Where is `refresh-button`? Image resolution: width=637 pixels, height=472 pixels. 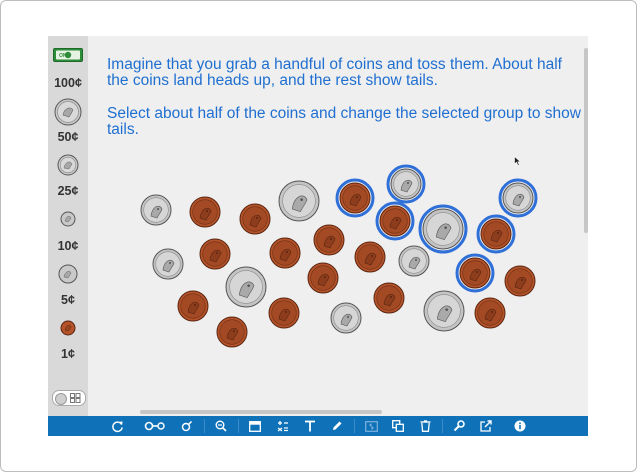
refresh-button is located at coordinates (117, 426).